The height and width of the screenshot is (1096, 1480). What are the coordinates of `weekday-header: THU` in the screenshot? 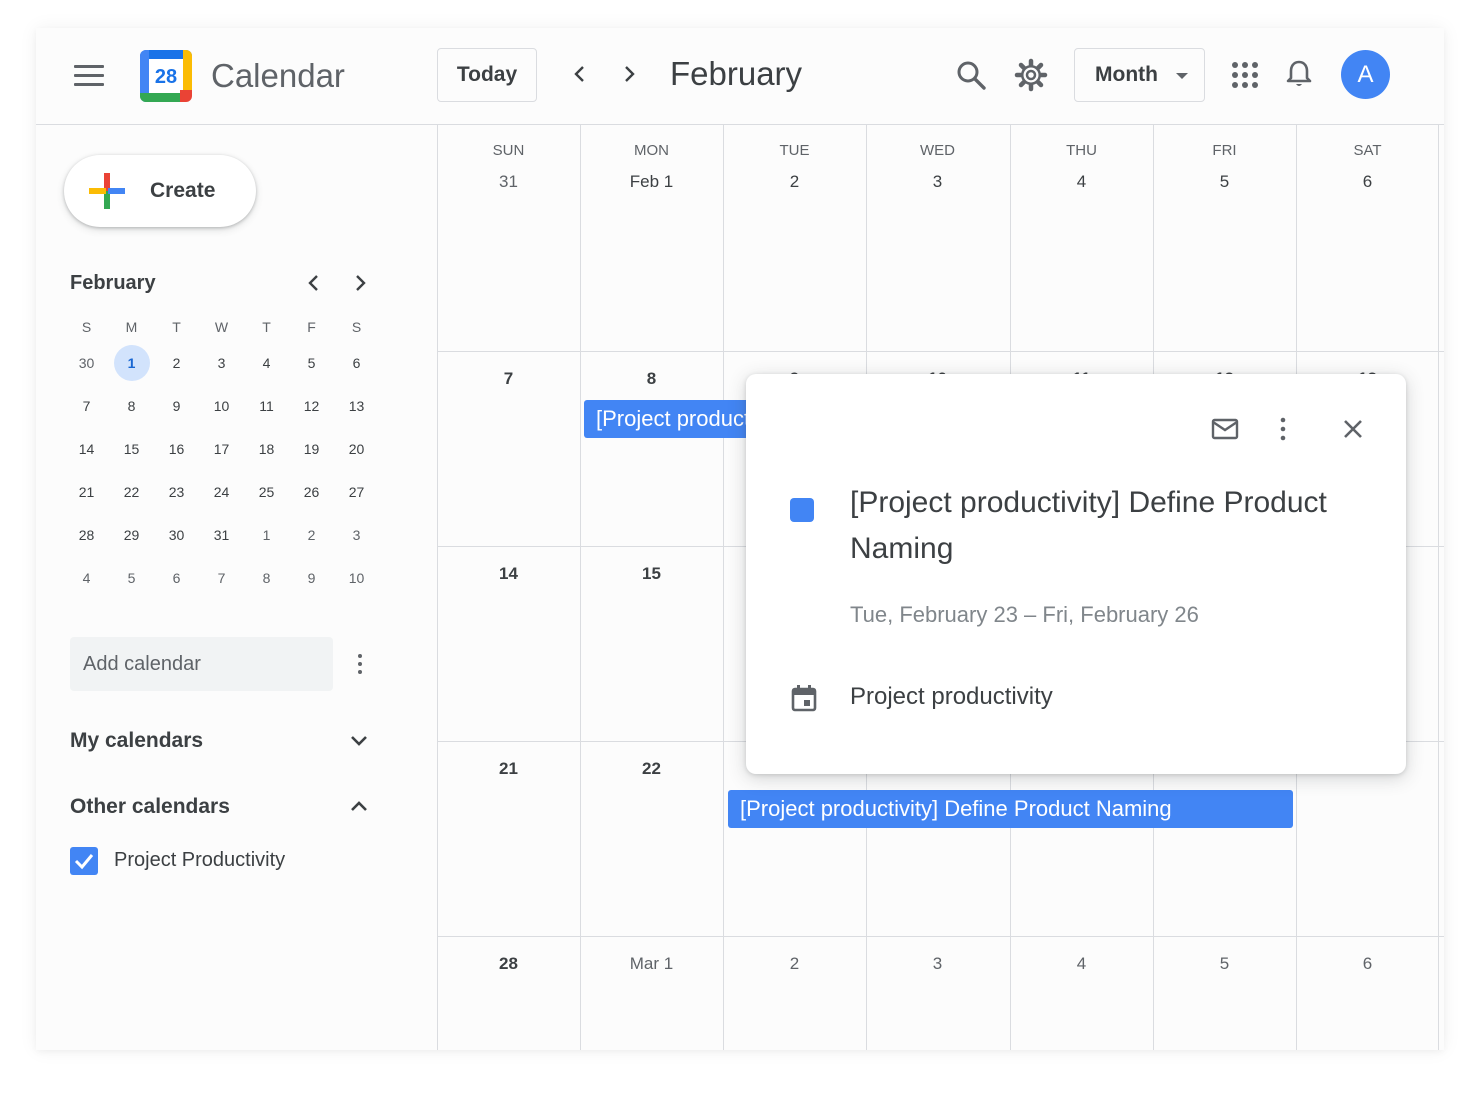 It's located at (1081, 150).